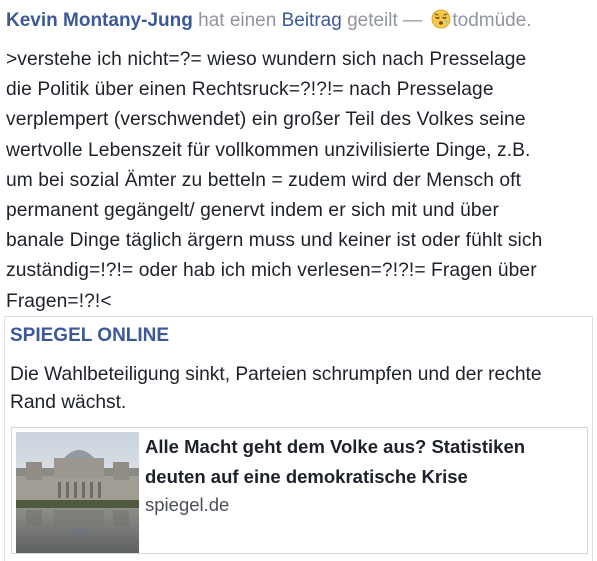 The image size is (597, 561). What do you see at coordinates (312, 20) in the screenshot?
I see `post-link: Beitrag` at bounding box center [312, 20].